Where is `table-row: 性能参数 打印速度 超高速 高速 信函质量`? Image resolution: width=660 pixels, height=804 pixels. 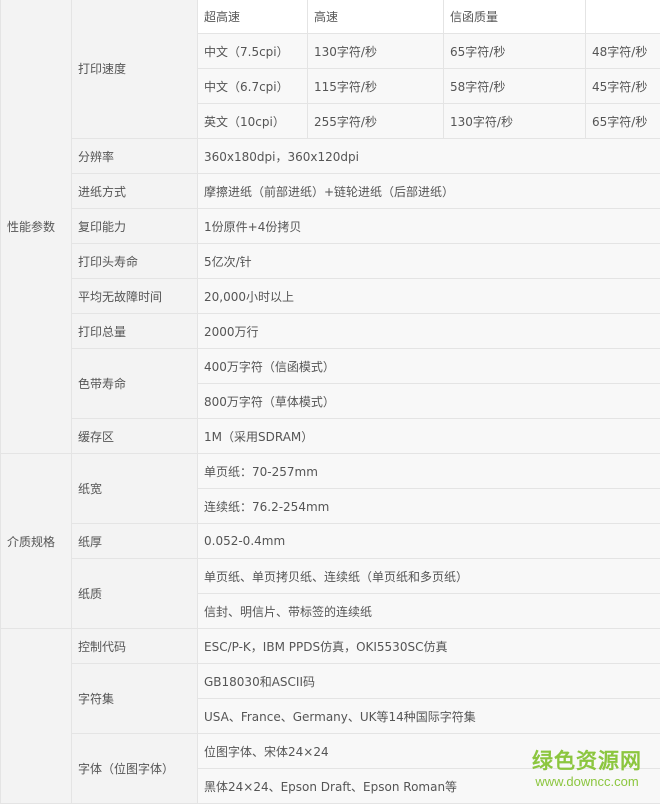 table-row: 性能参数 打印速度 超高速 高速 信函质量 is located at coordinates (330, 17).